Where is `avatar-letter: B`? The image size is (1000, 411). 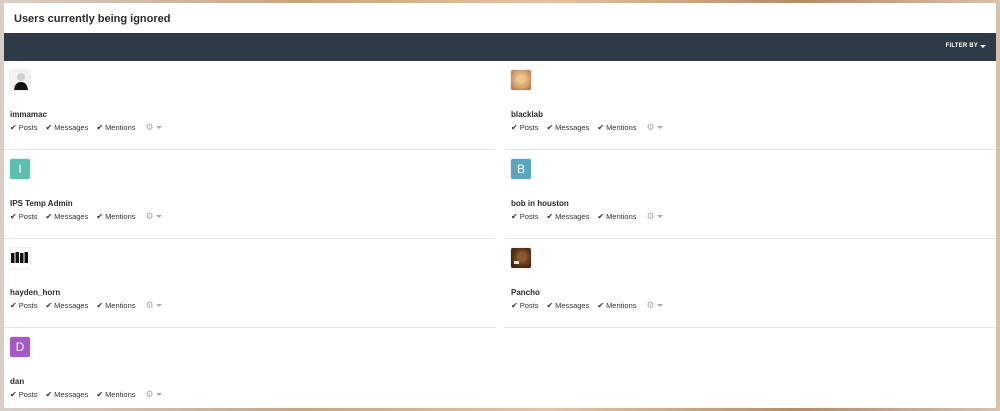 avatar-letter: B is located at coordinates (520, 169).